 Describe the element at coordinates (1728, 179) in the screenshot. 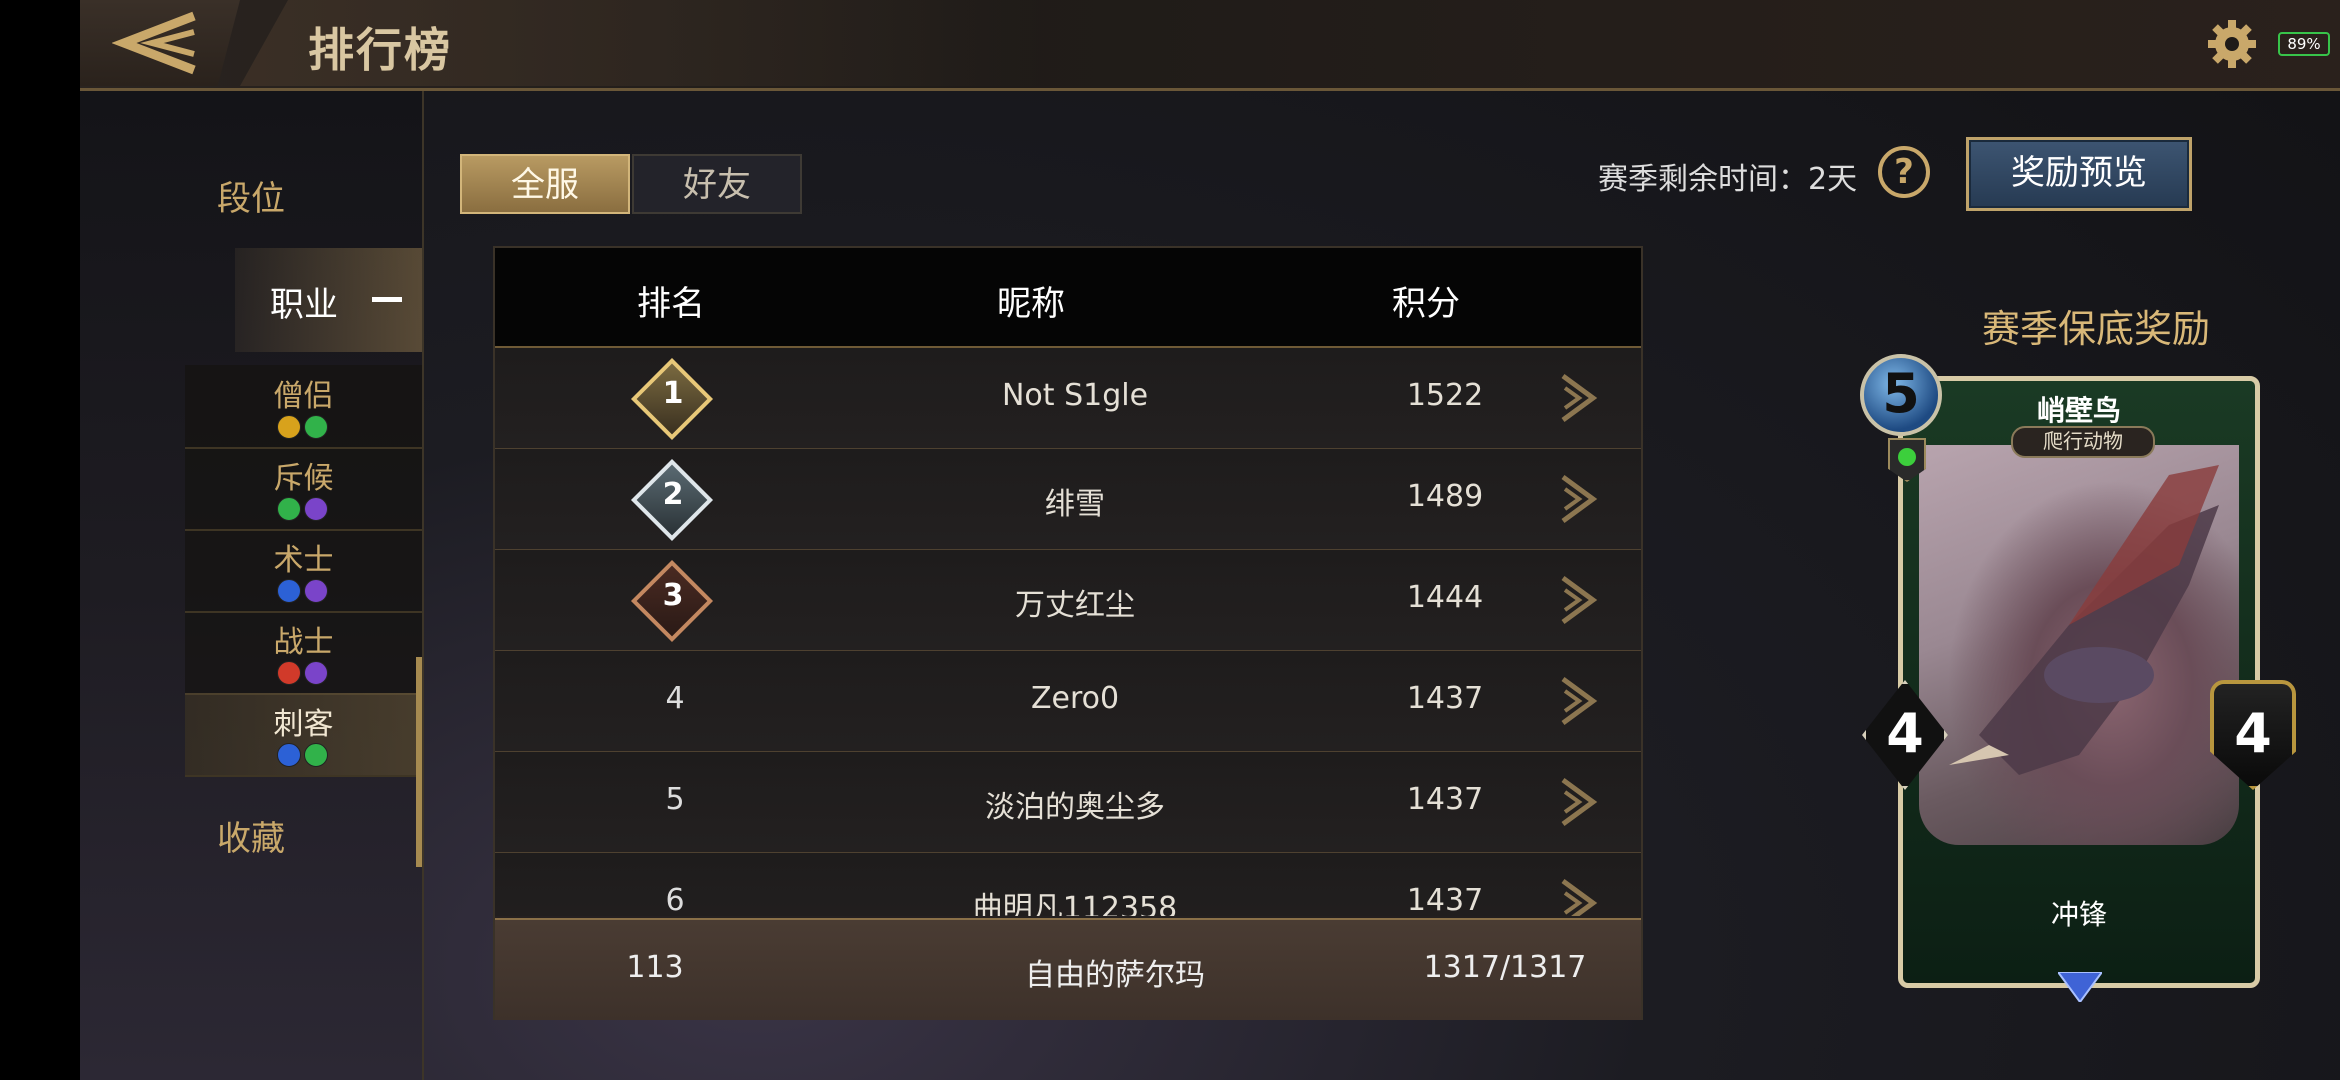

I see `season-remaining-time: 赛季剩余时间：2天` at that location.